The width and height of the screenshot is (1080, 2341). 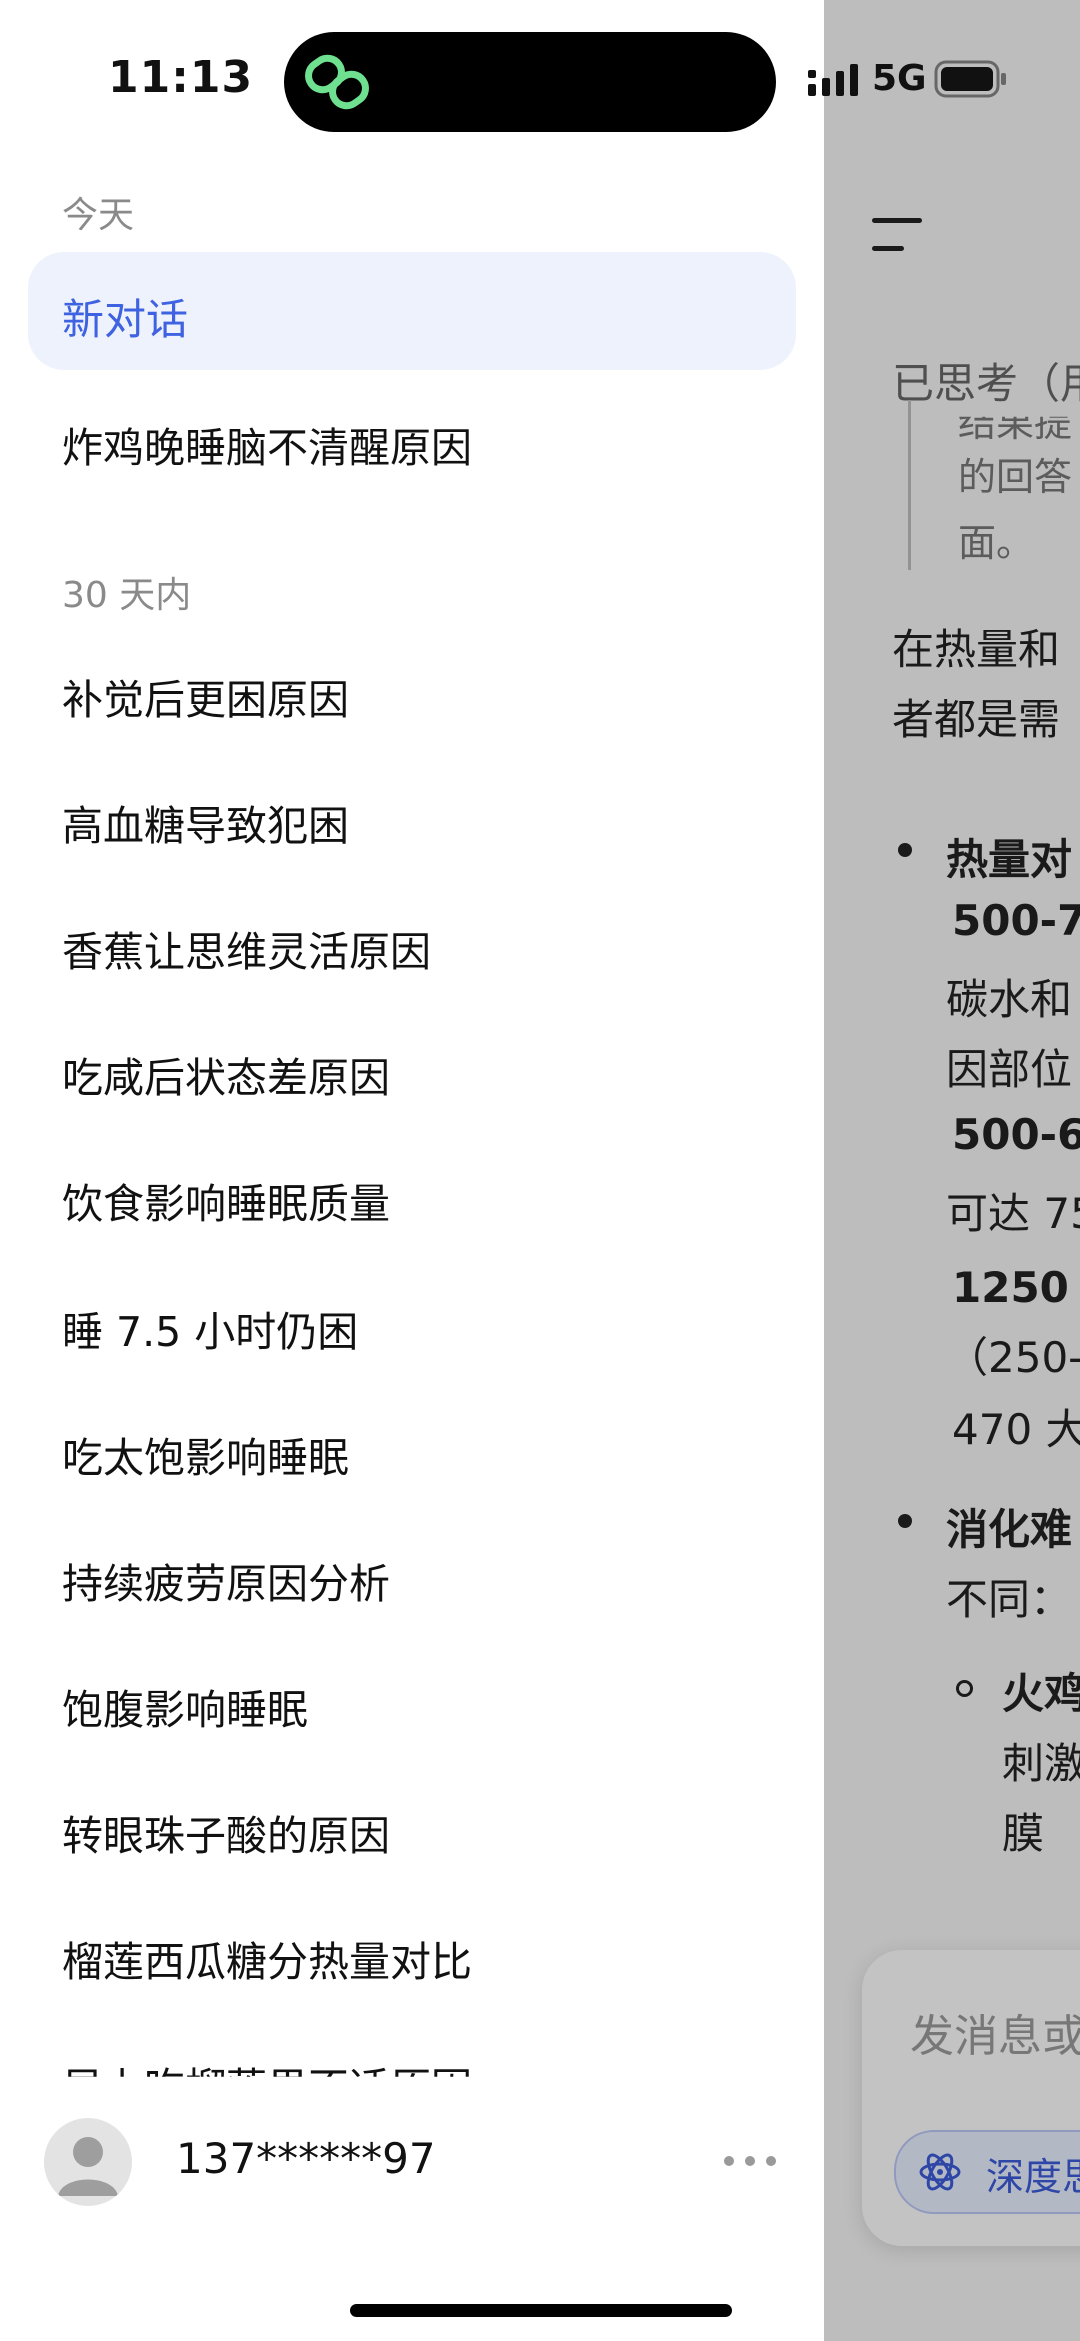 What do you see at coordinates (337, 82) in the screenshot?
I see `app-link-icon` at bounding box center [337, 82].